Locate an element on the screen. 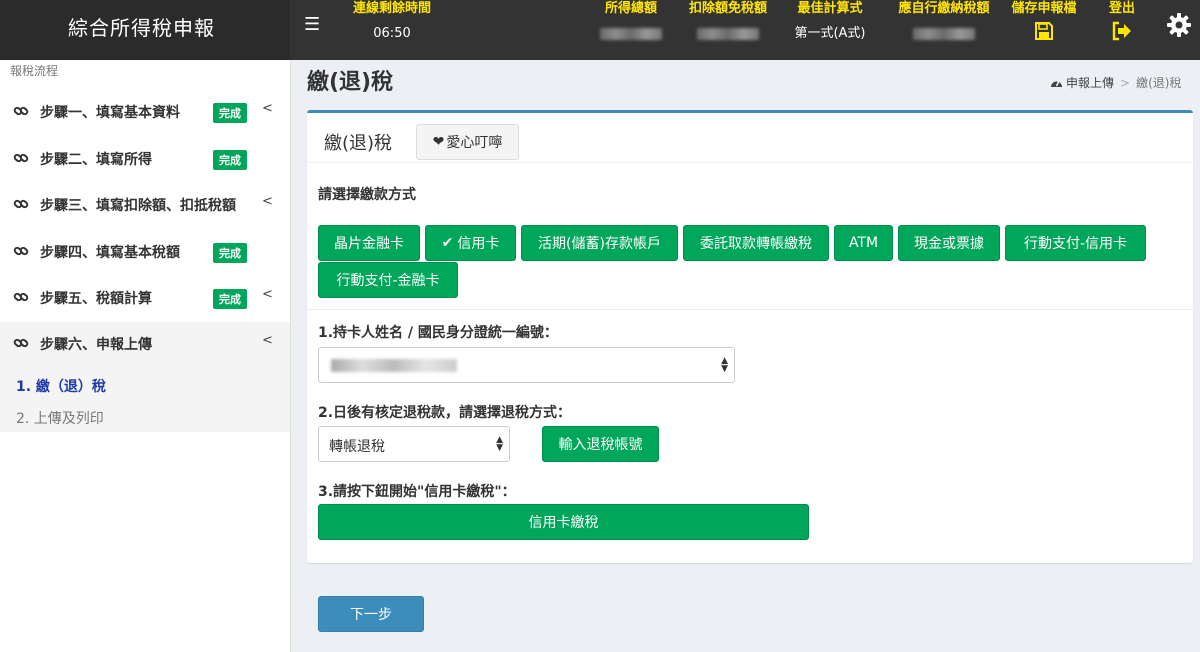 This screenshot has height=652, width=1200. menu-toggle-icon: ☰ is located at coordinates (312, 24).